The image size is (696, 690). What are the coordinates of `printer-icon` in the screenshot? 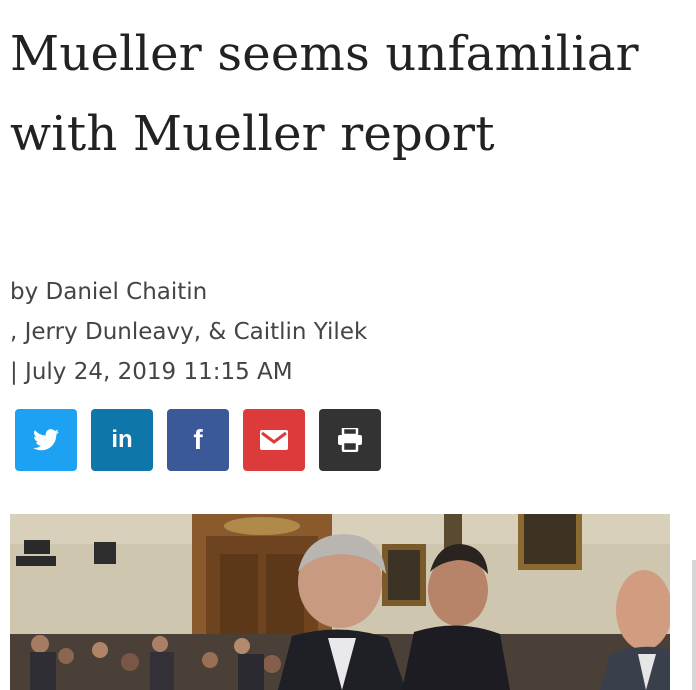 It's located at (350, 440).